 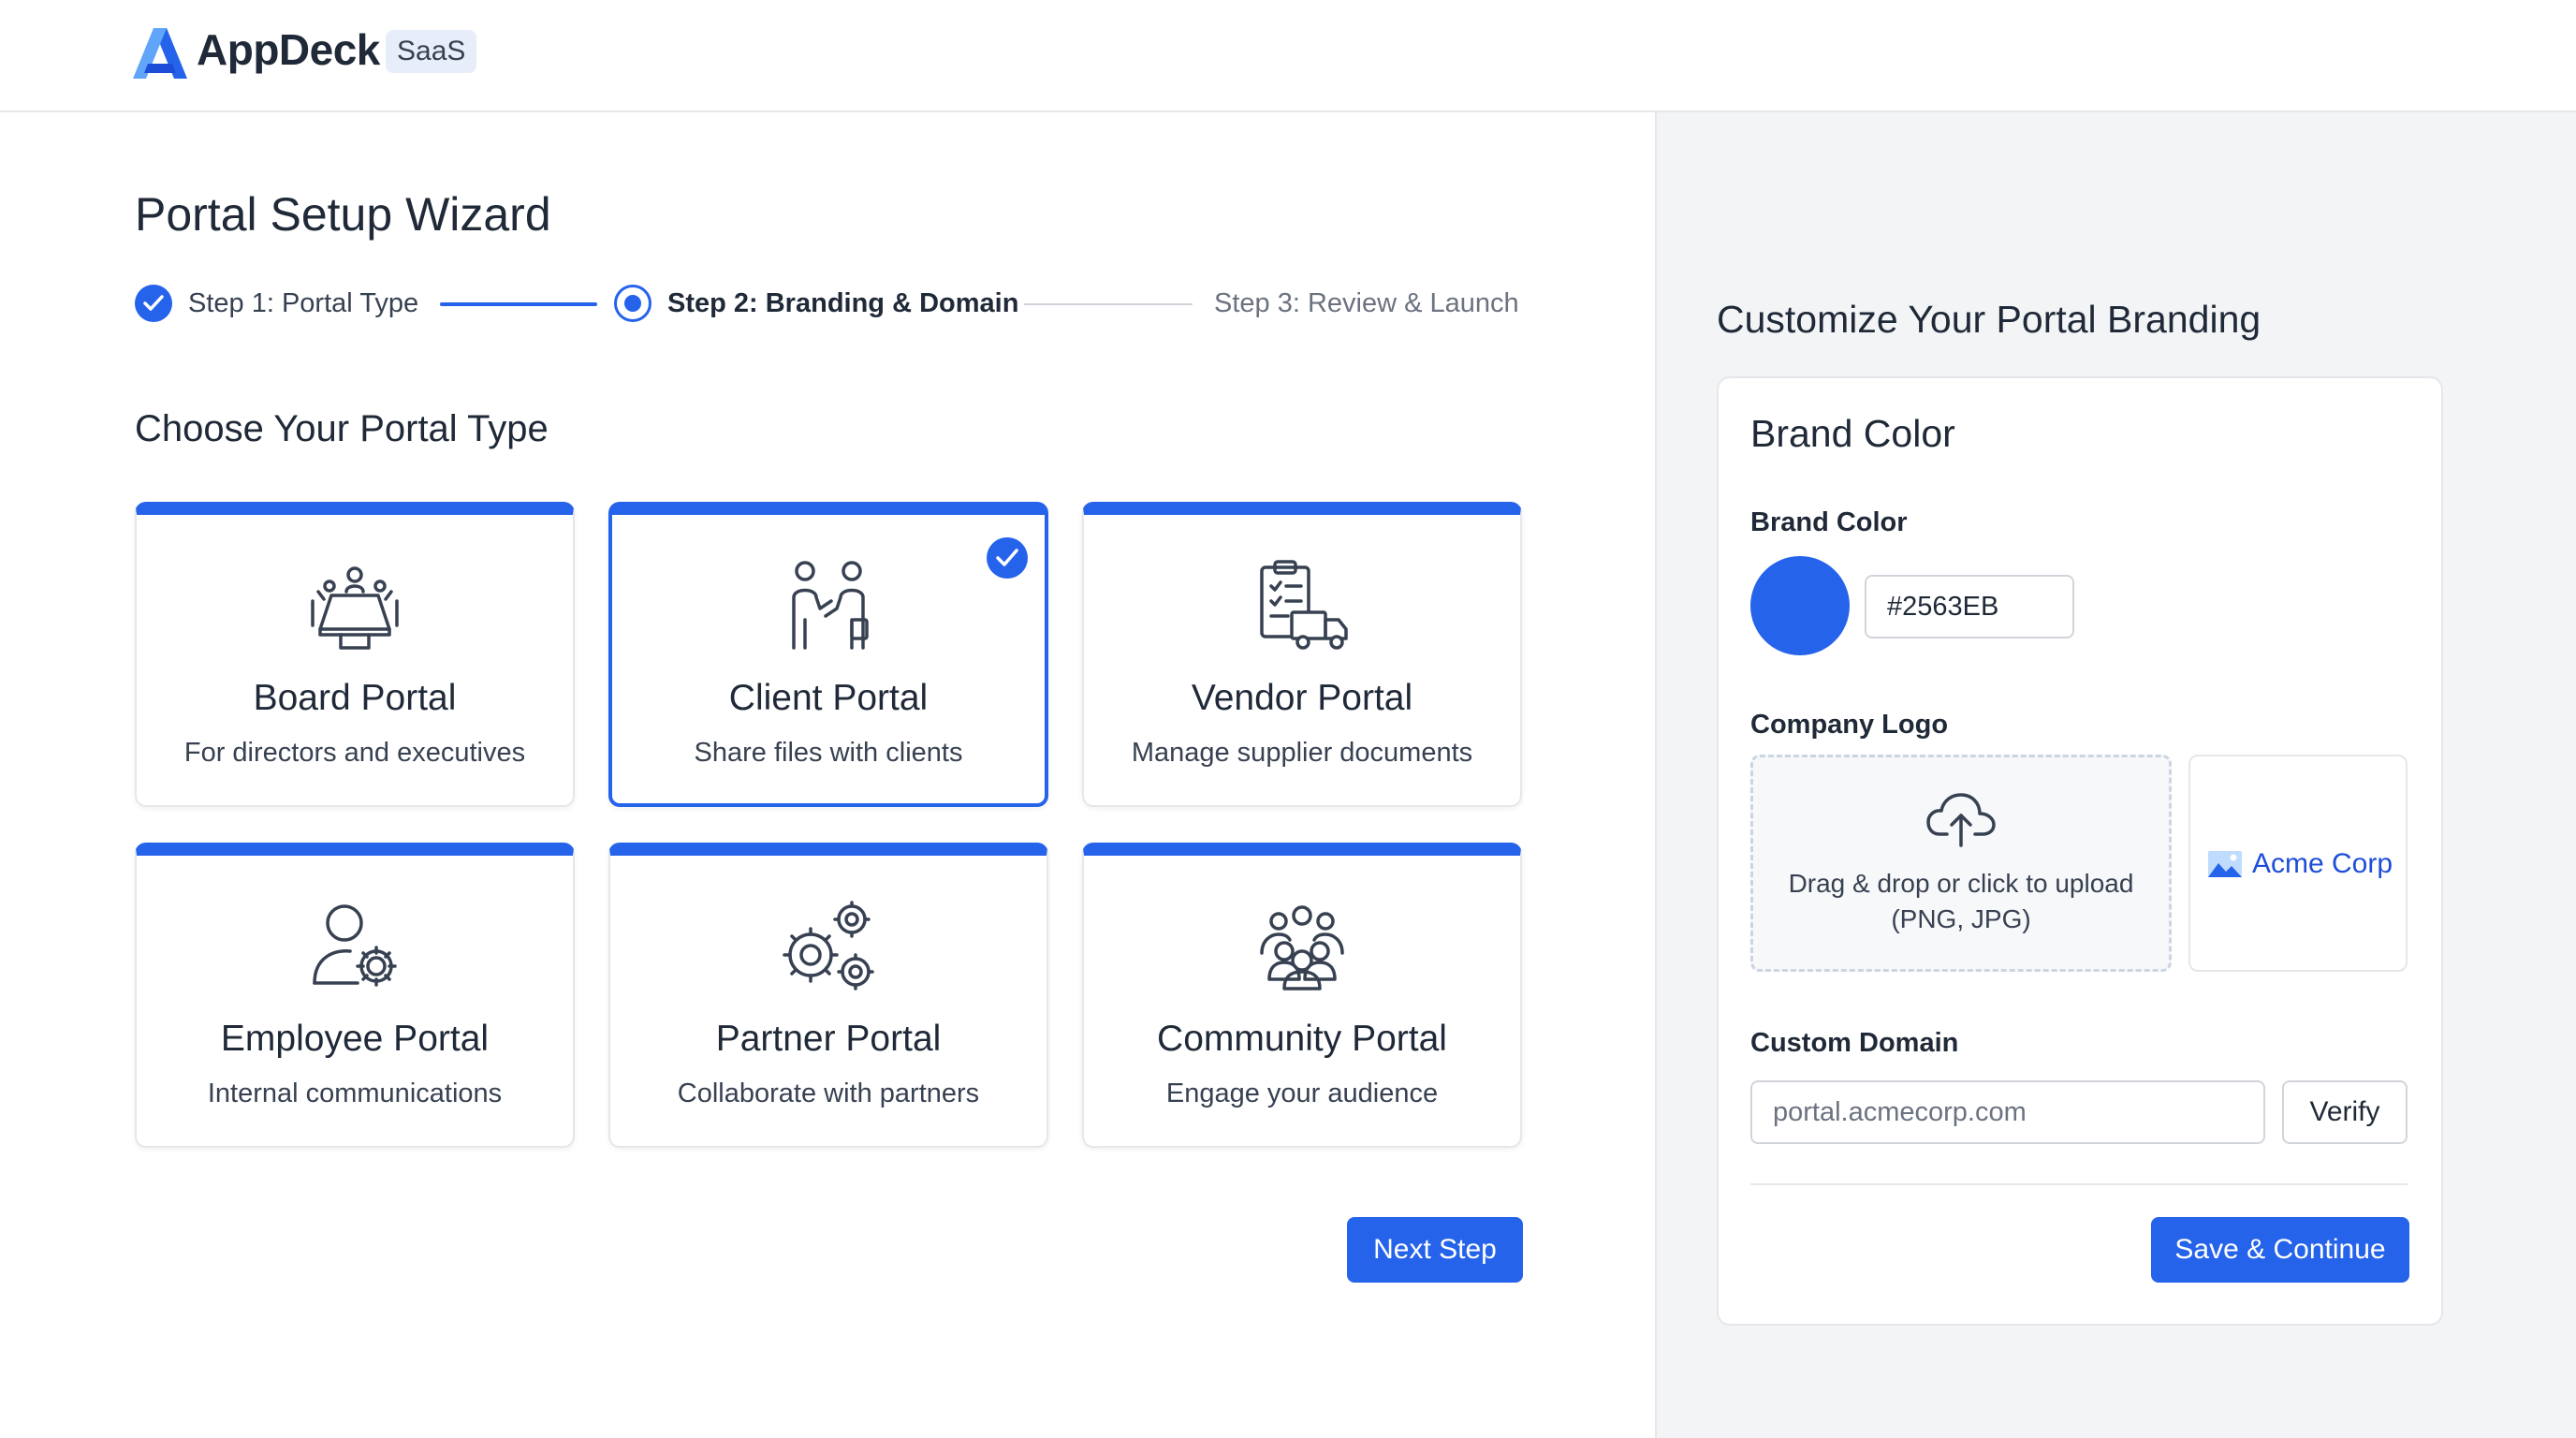 What do you see at coordinates (153, 303) in the screenshot?
I see `step-complete-icon` at bounding box center [153, 303].